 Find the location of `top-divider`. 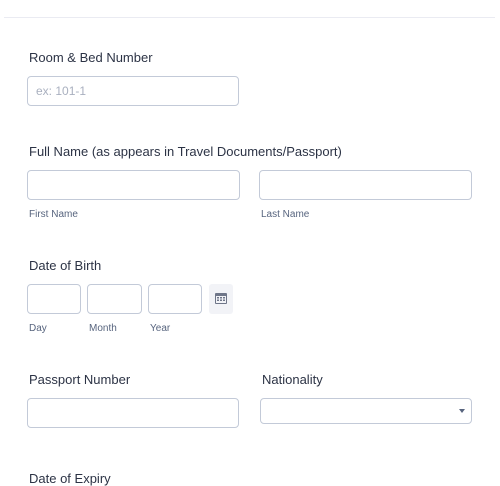

top-divider is located at coordinates (249, 17).